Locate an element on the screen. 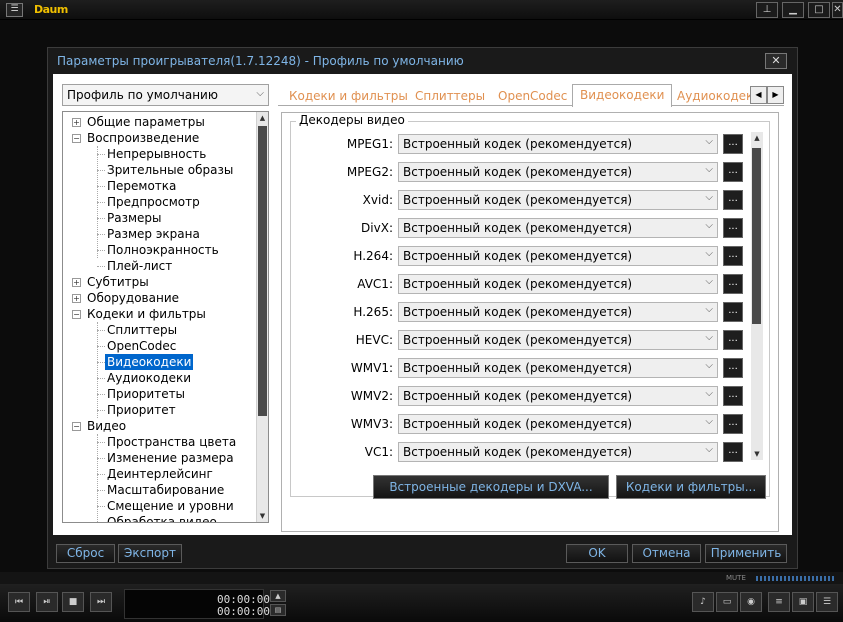 Image resolution: width=843 pixels, height=622 pixels. maximize-icon: □ is located at coordinates (819, 10).